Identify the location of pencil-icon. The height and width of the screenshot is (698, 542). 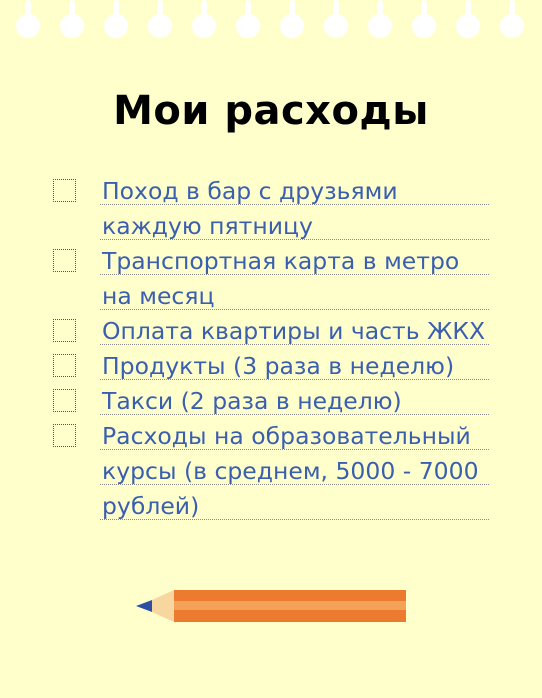
(271, 606).